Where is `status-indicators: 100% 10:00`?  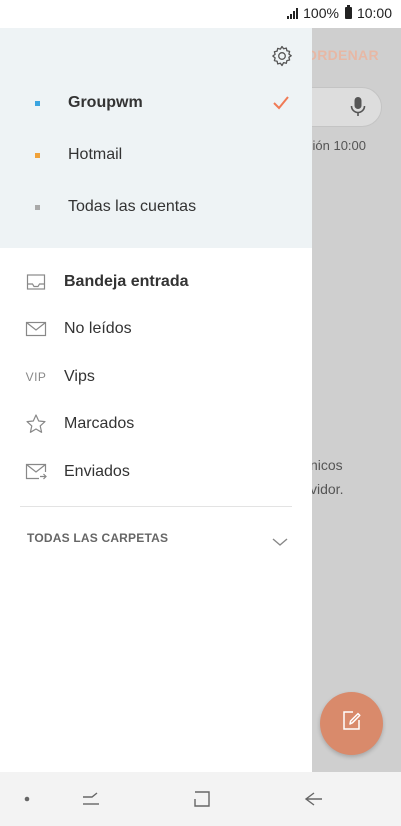 status-indicators: 100% 10:00 is located at coordinates (339, 13).